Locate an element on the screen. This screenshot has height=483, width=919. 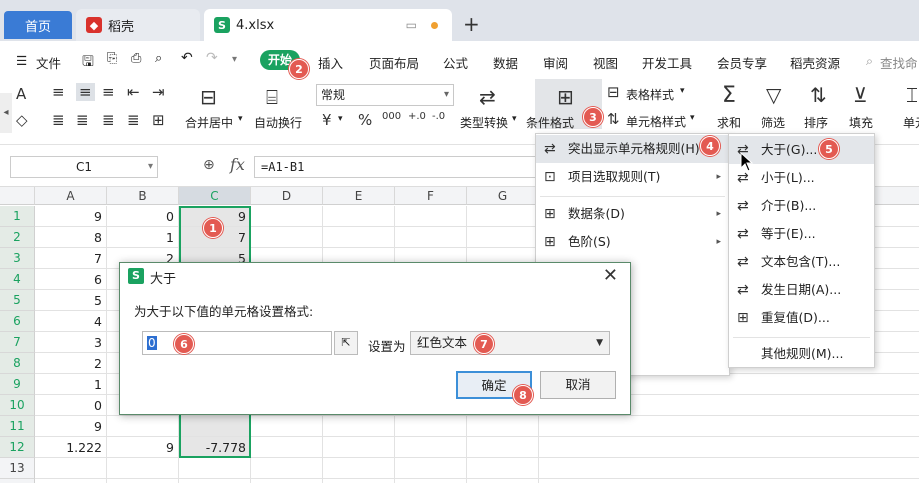
search-icon: ⌕ is located at coordinates (869, 61).